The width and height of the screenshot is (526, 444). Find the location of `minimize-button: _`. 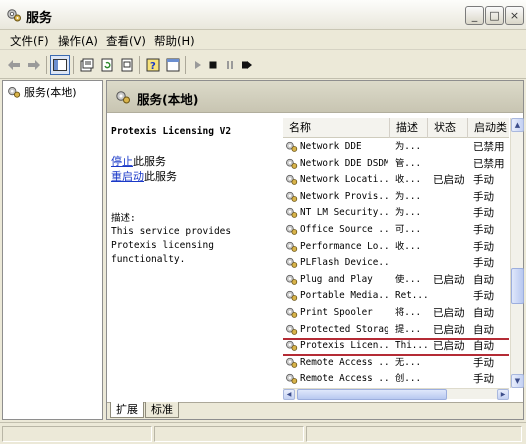

minimize-button: _ is located at coordinates (474, 15).